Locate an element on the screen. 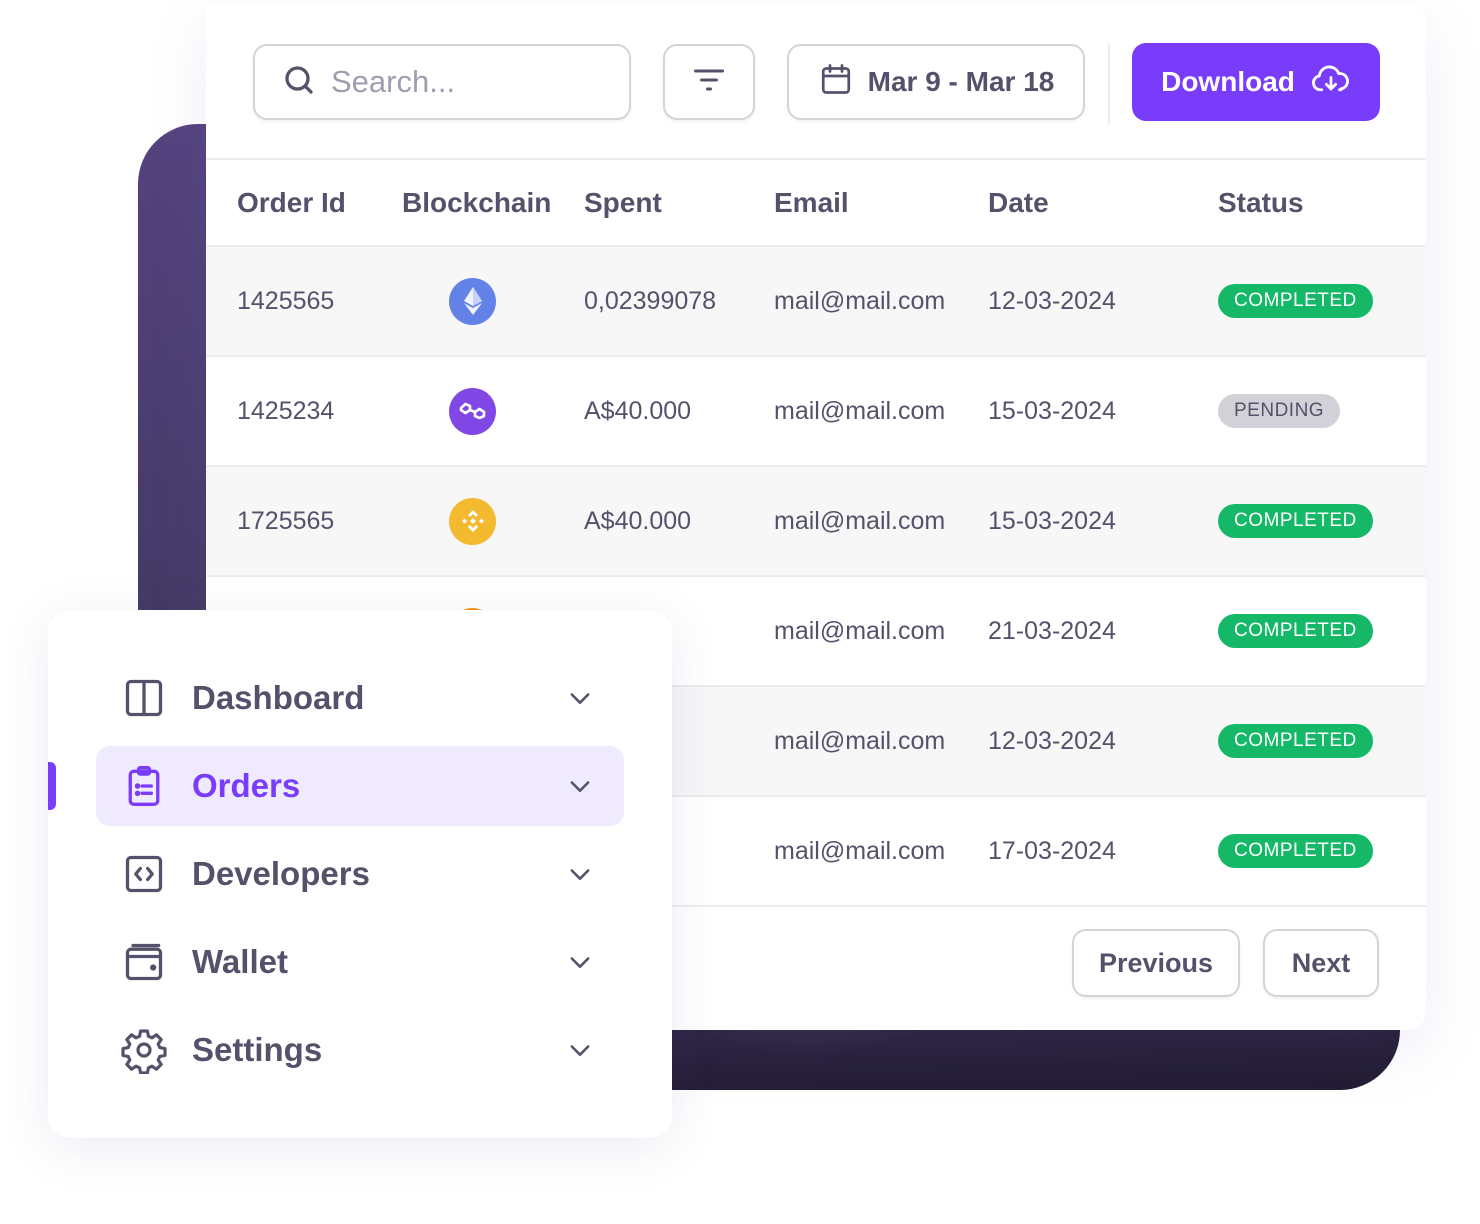 This screenshot has width=1480, height=1224. gear-icon is located at coordinates (144, 1050).